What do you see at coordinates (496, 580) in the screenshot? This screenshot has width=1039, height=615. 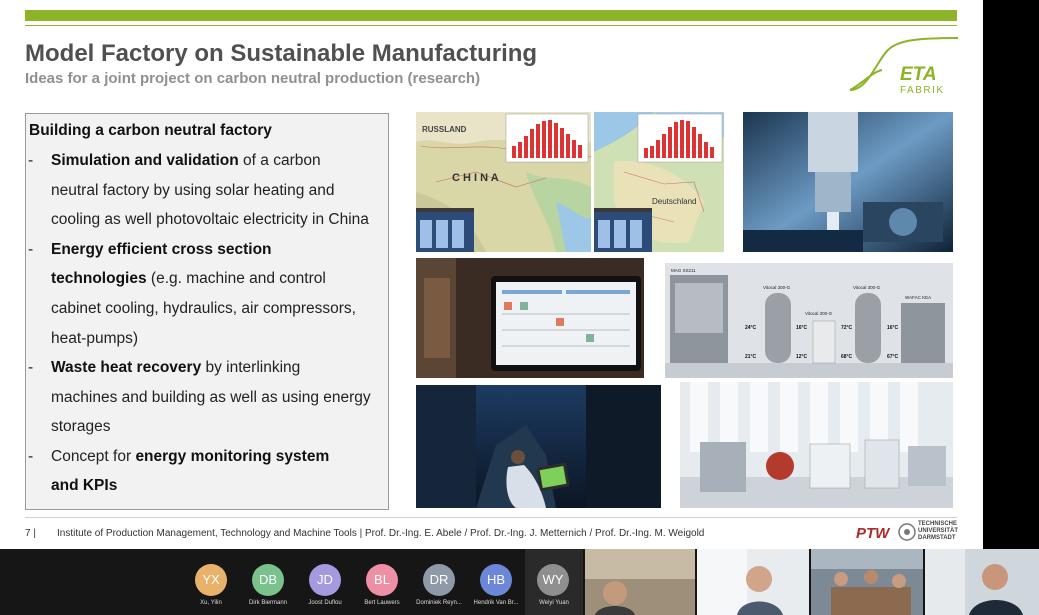 I see `participant-avatar: HB` at bounding box center [496, 580].